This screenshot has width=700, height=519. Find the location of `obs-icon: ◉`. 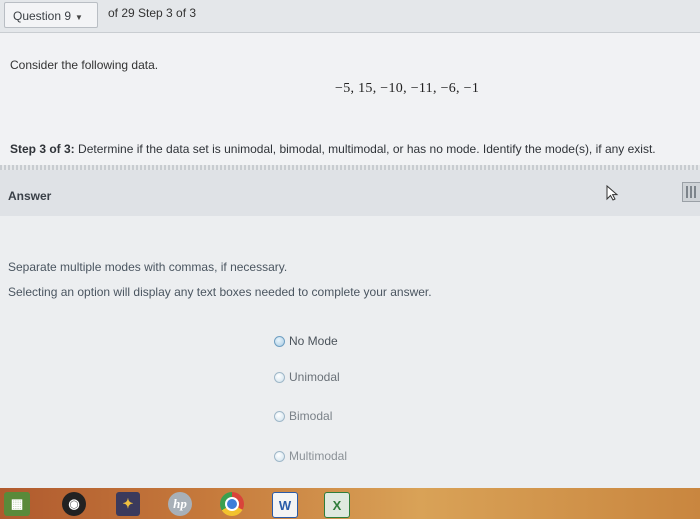

obs-icon: ◉ is located at coordinates (74, 504).